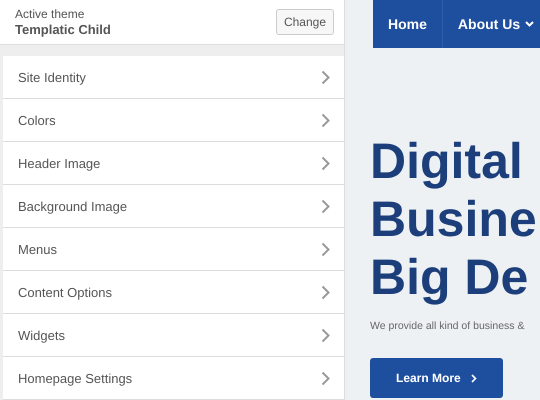 This screenshot has width=540, height=400. I want to click on nav-item: About Us, so click(491, 24).